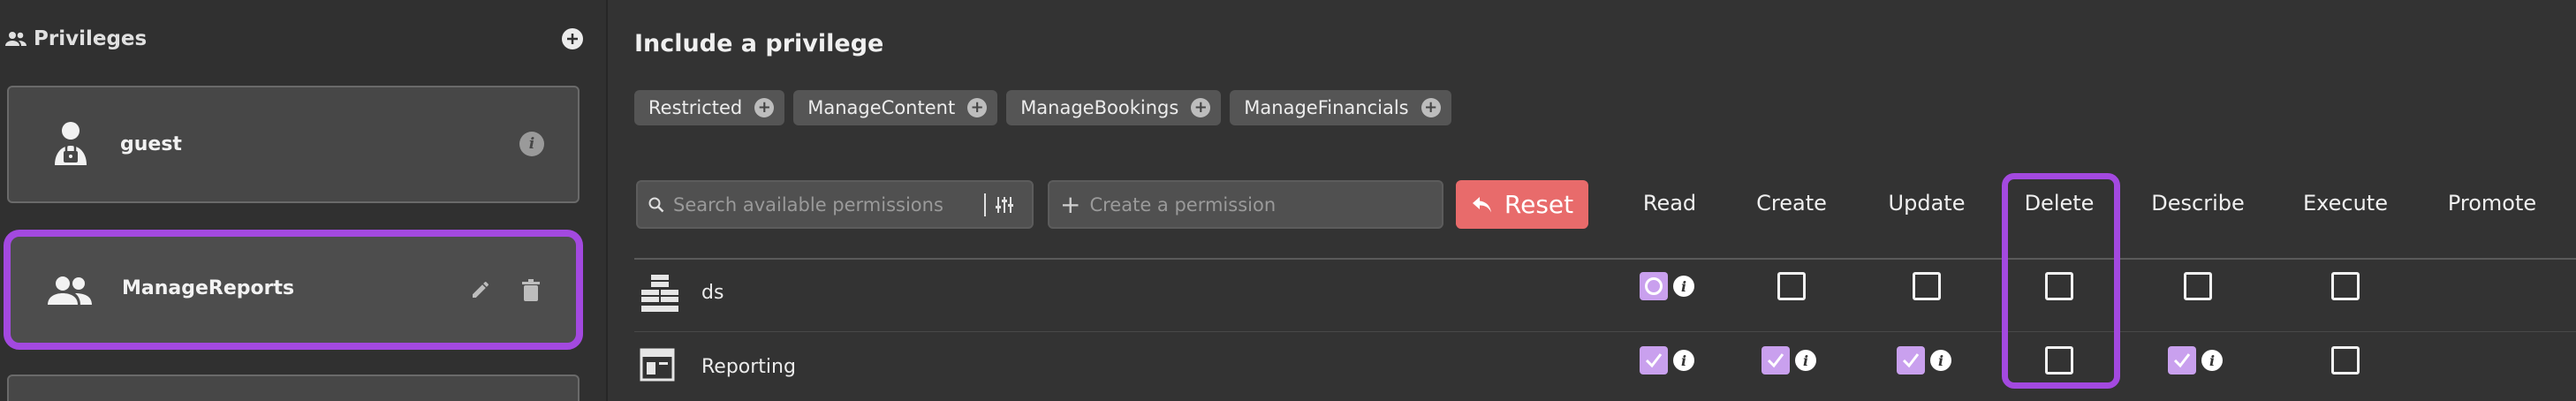 The height and width of the screenshot is (401, 2576). Describe the element at coordinates (91, 38) in the screenshot. I see `sidebar-title: Privileges` at that location.